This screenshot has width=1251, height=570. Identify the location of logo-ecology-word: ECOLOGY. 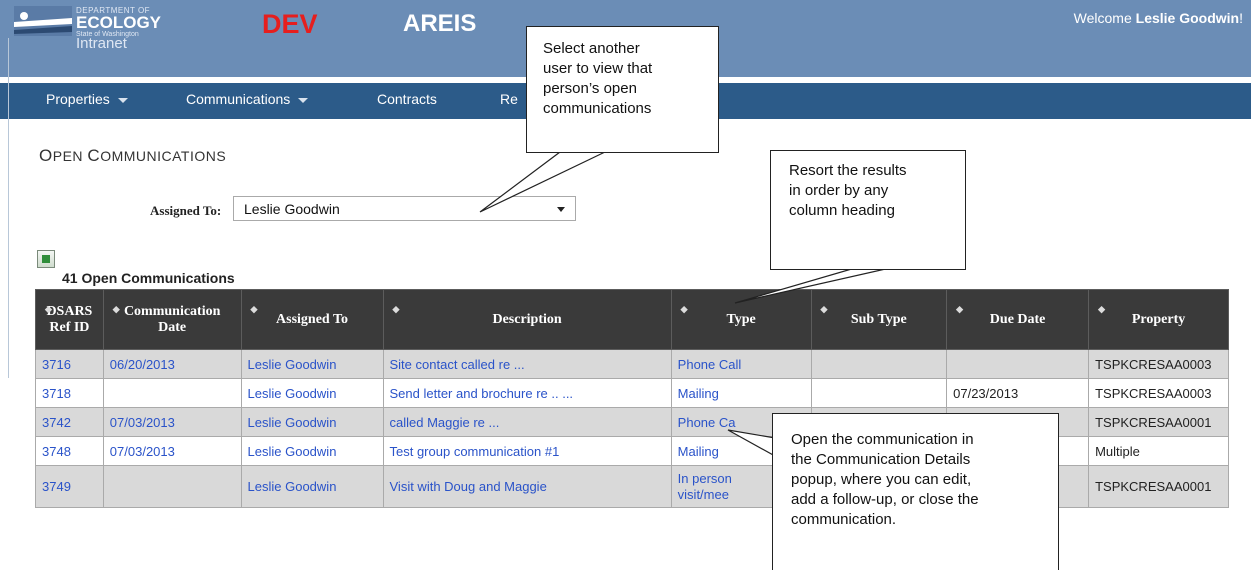
(118, 22).